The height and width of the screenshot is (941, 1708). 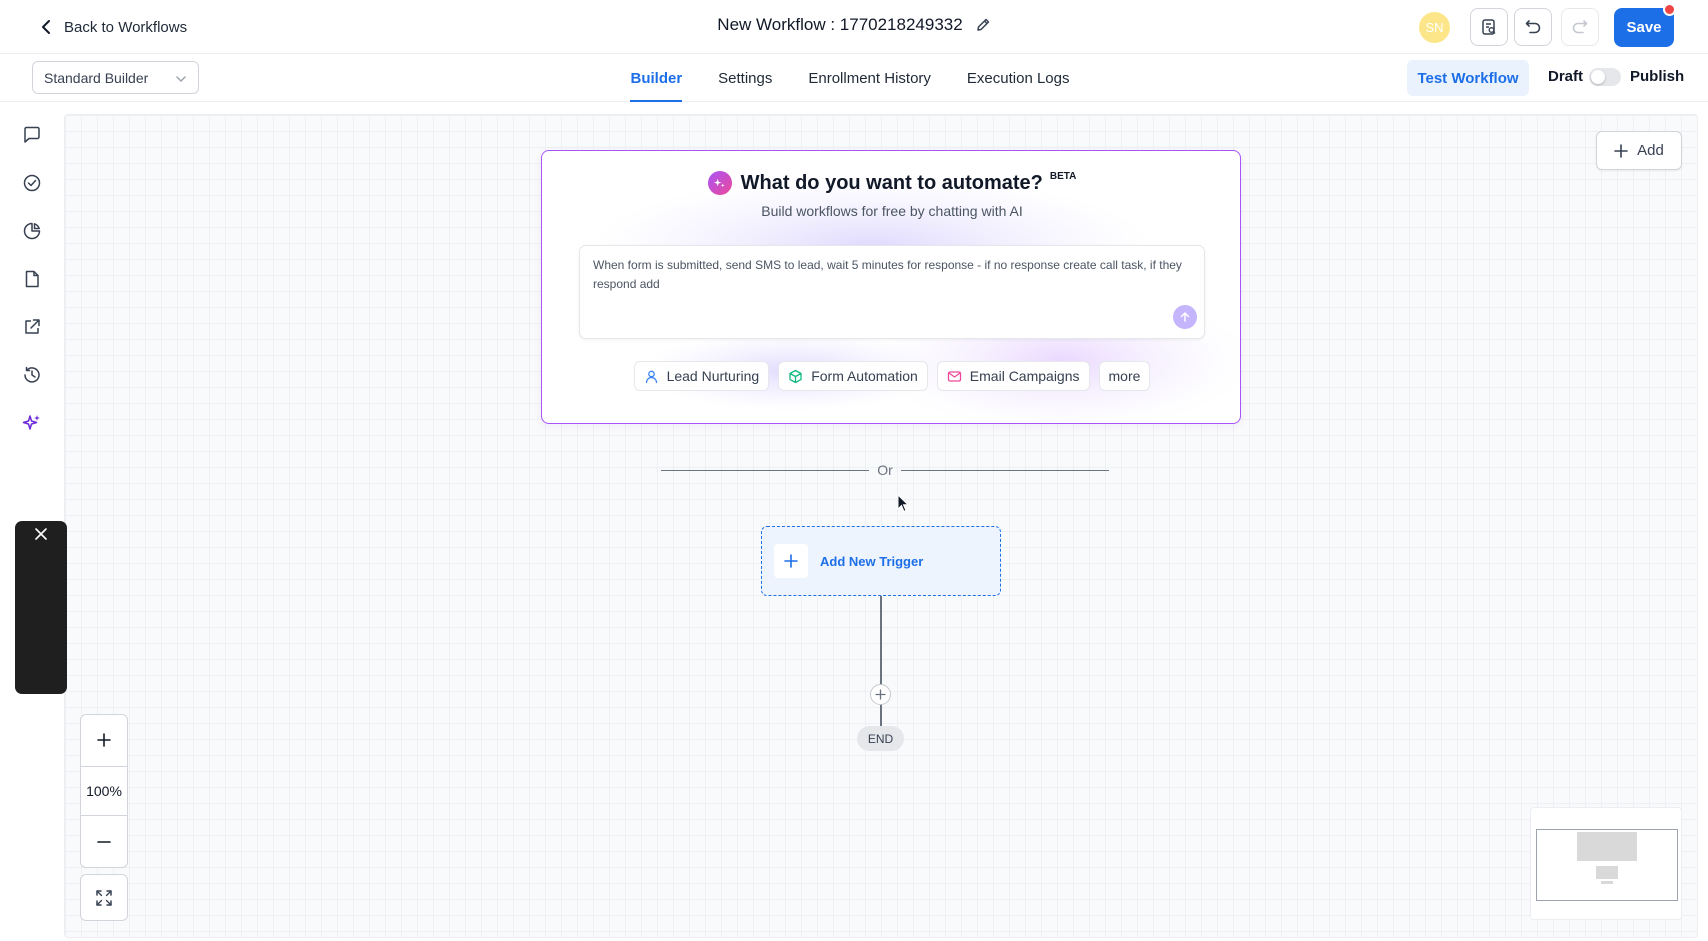 I want to click on send-button, so click(x=1185, y=317).